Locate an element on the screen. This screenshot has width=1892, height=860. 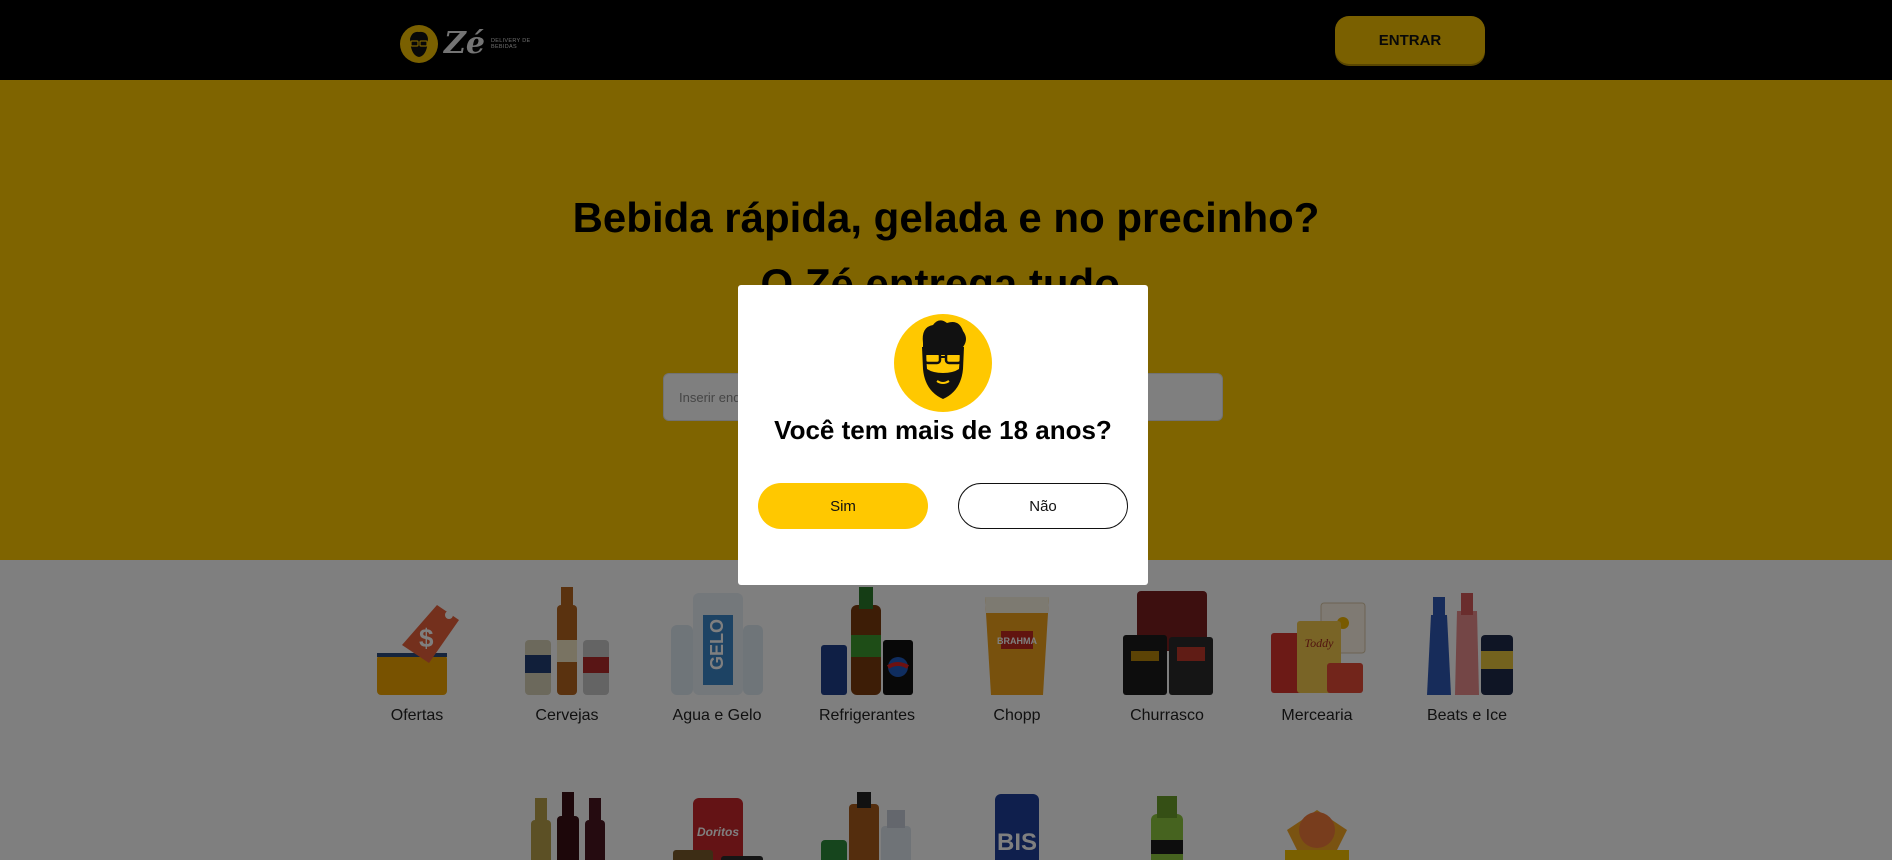
ze-mascot-icon is located at coordinates (943, 363).